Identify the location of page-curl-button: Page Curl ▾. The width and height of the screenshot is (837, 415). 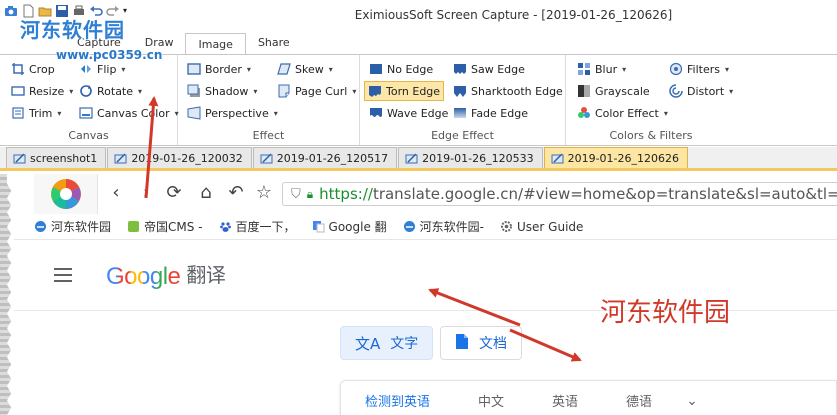
(316, 91).